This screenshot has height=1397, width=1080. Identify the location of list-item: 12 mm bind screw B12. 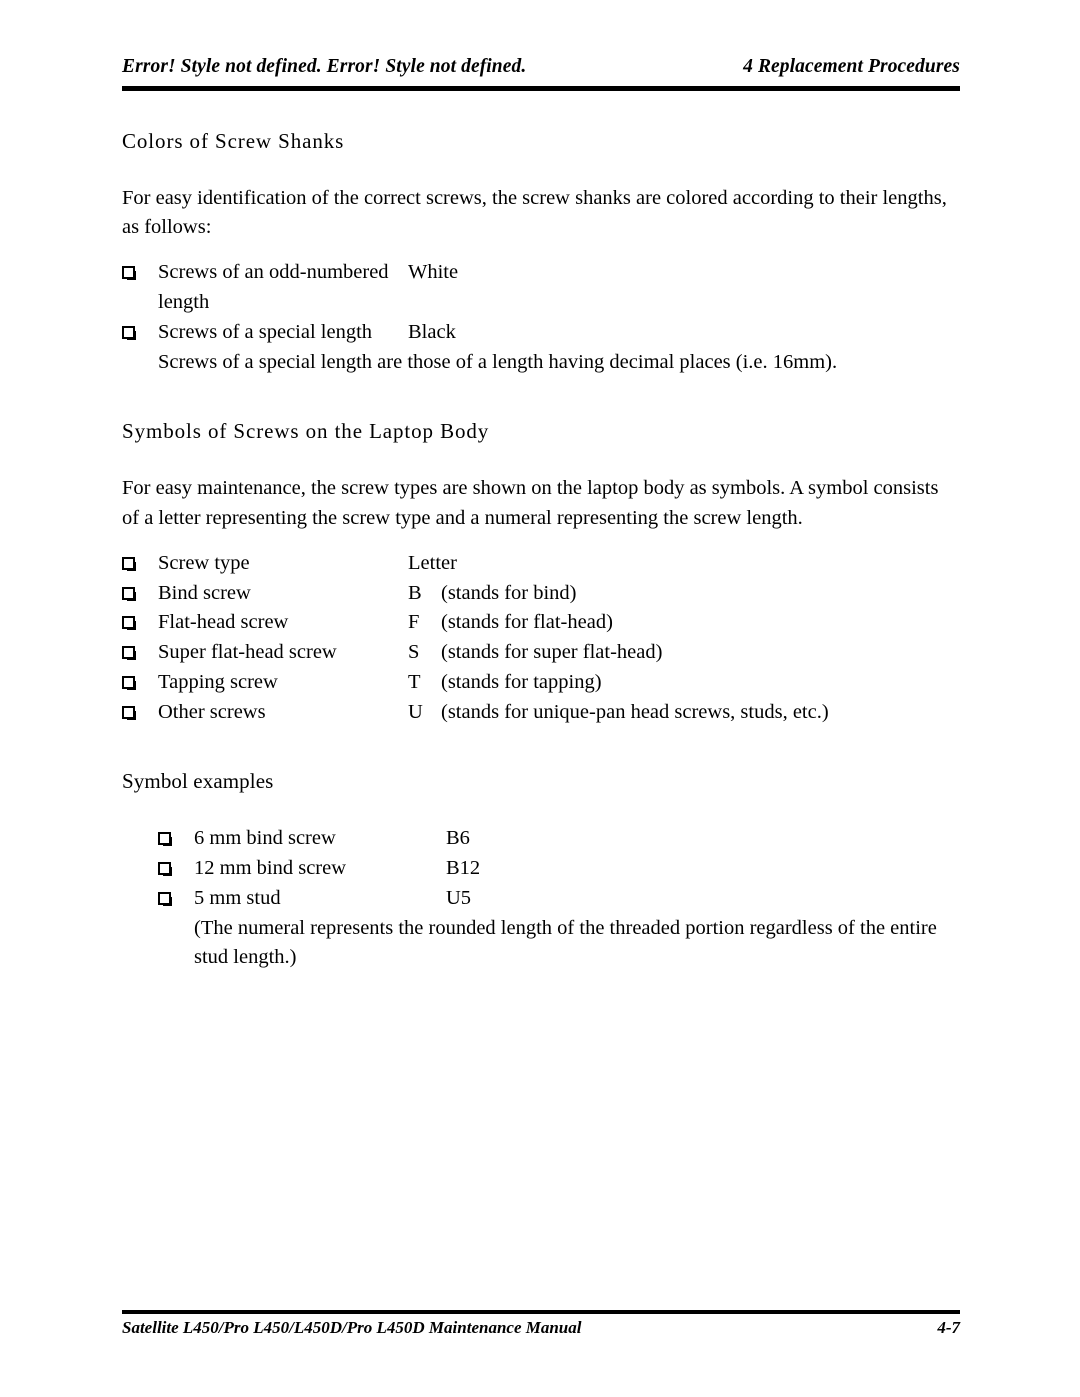
(559, 869).